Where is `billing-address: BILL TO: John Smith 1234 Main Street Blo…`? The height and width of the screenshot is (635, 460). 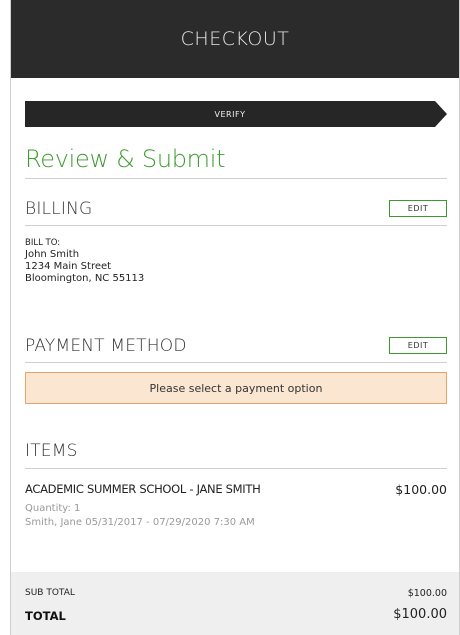 billing-address: BILL TO: John Smith 1234 Main Street Blo… is located at coordinates (84, 261).